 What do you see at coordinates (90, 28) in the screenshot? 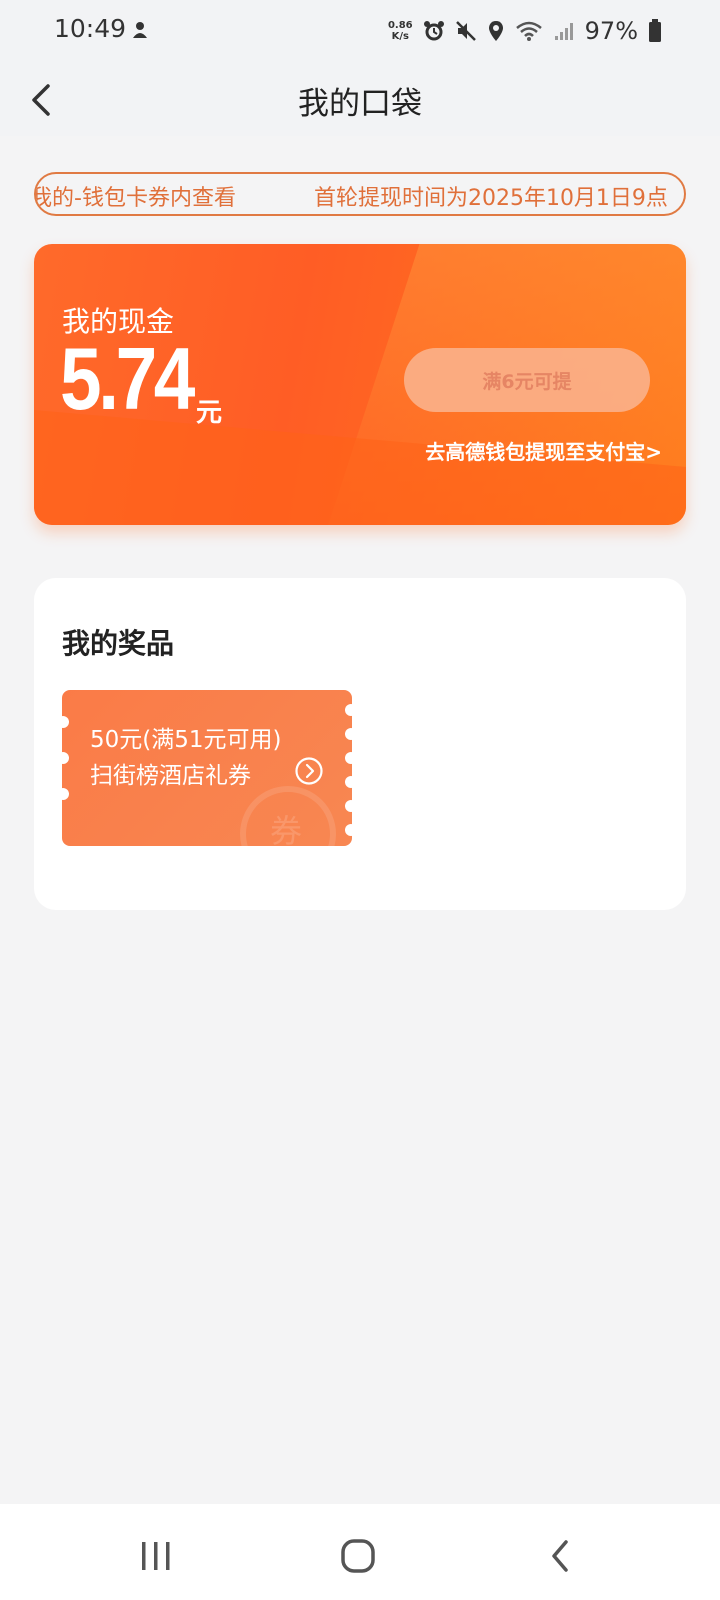
I see `status-time: 10:49` at bounding box center [90, 28].